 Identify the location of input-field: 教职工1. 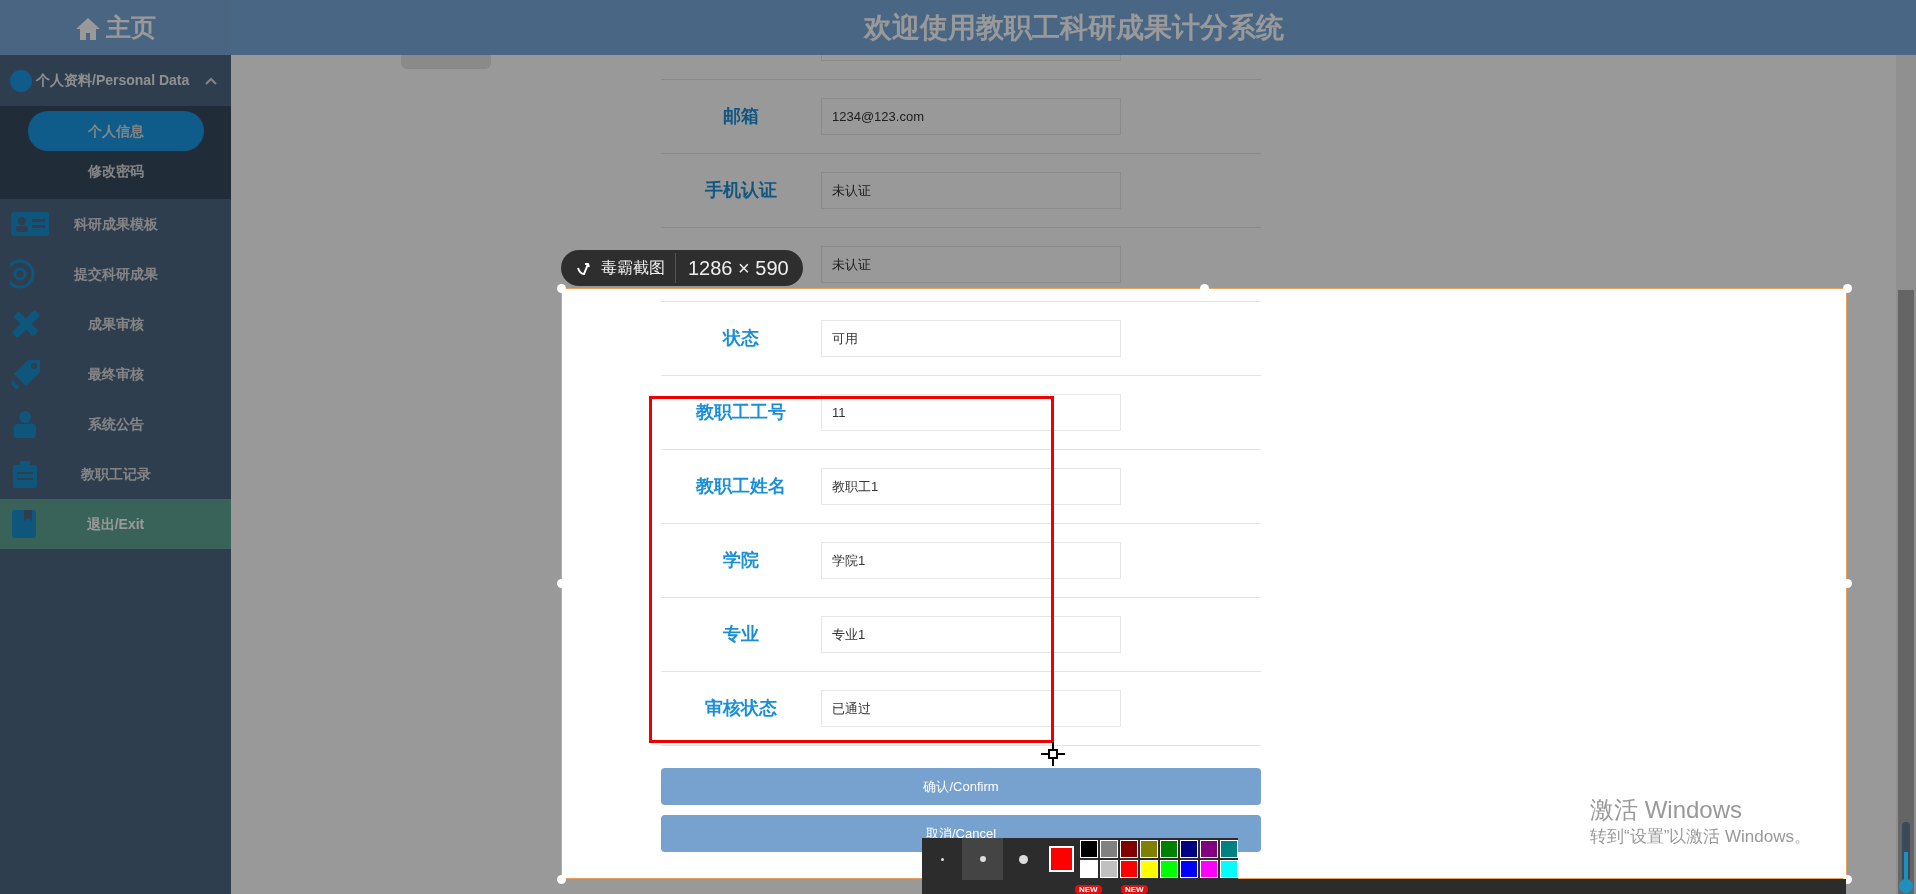
(971, 486).